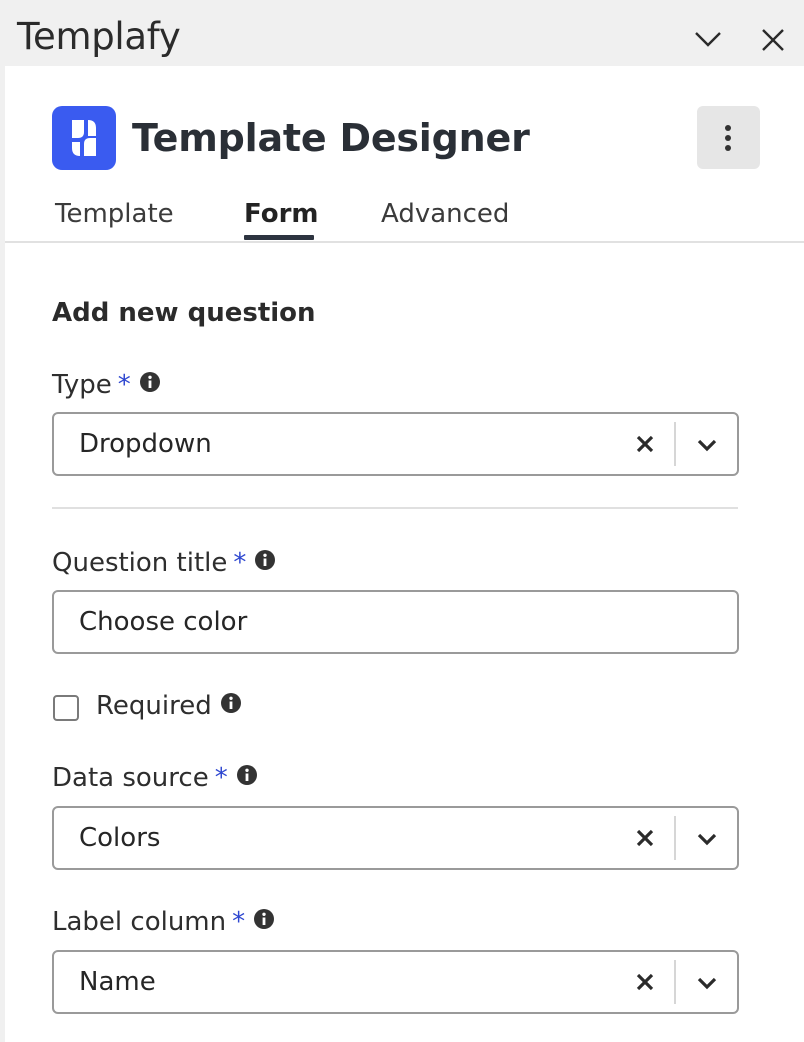  What do you see at coordinates (130, 778) in the screenshot?
I see `data-source-label-text: Data source` at bounding box center [130, 778].